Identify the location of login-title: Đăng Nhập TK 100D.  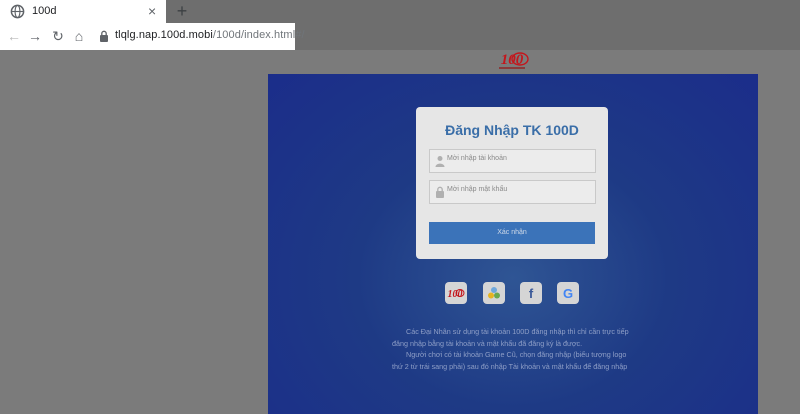
(512, 130).